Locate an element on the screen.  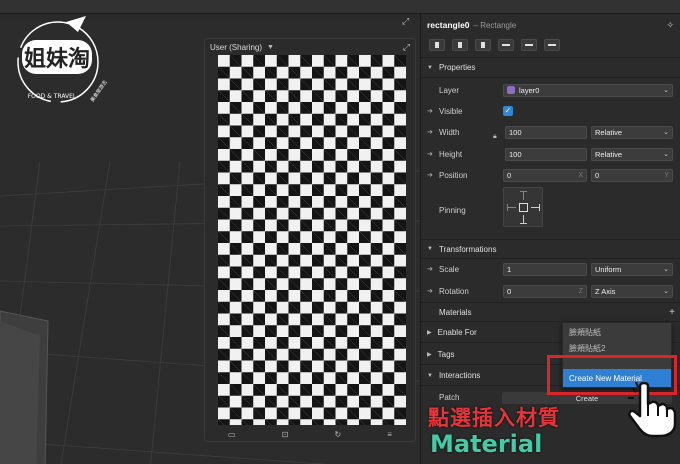
restart-icon: ↻ is located at coordinates (337, 434).